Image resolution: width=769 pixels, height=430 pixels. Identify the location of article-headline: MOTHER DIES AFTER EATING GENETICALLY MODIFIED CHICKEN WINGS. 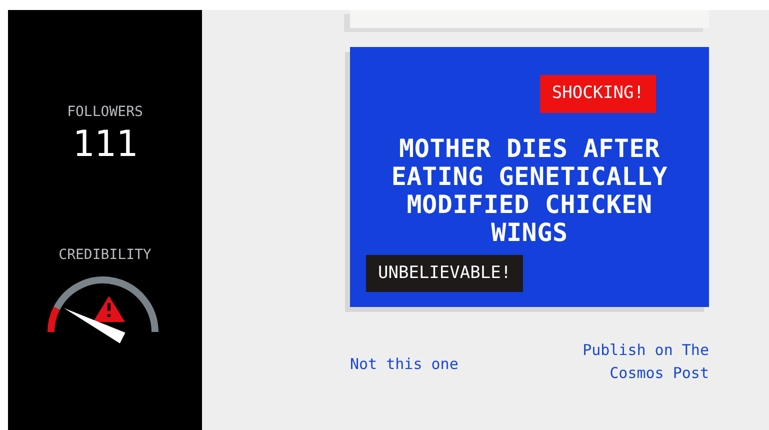
(529, 190).